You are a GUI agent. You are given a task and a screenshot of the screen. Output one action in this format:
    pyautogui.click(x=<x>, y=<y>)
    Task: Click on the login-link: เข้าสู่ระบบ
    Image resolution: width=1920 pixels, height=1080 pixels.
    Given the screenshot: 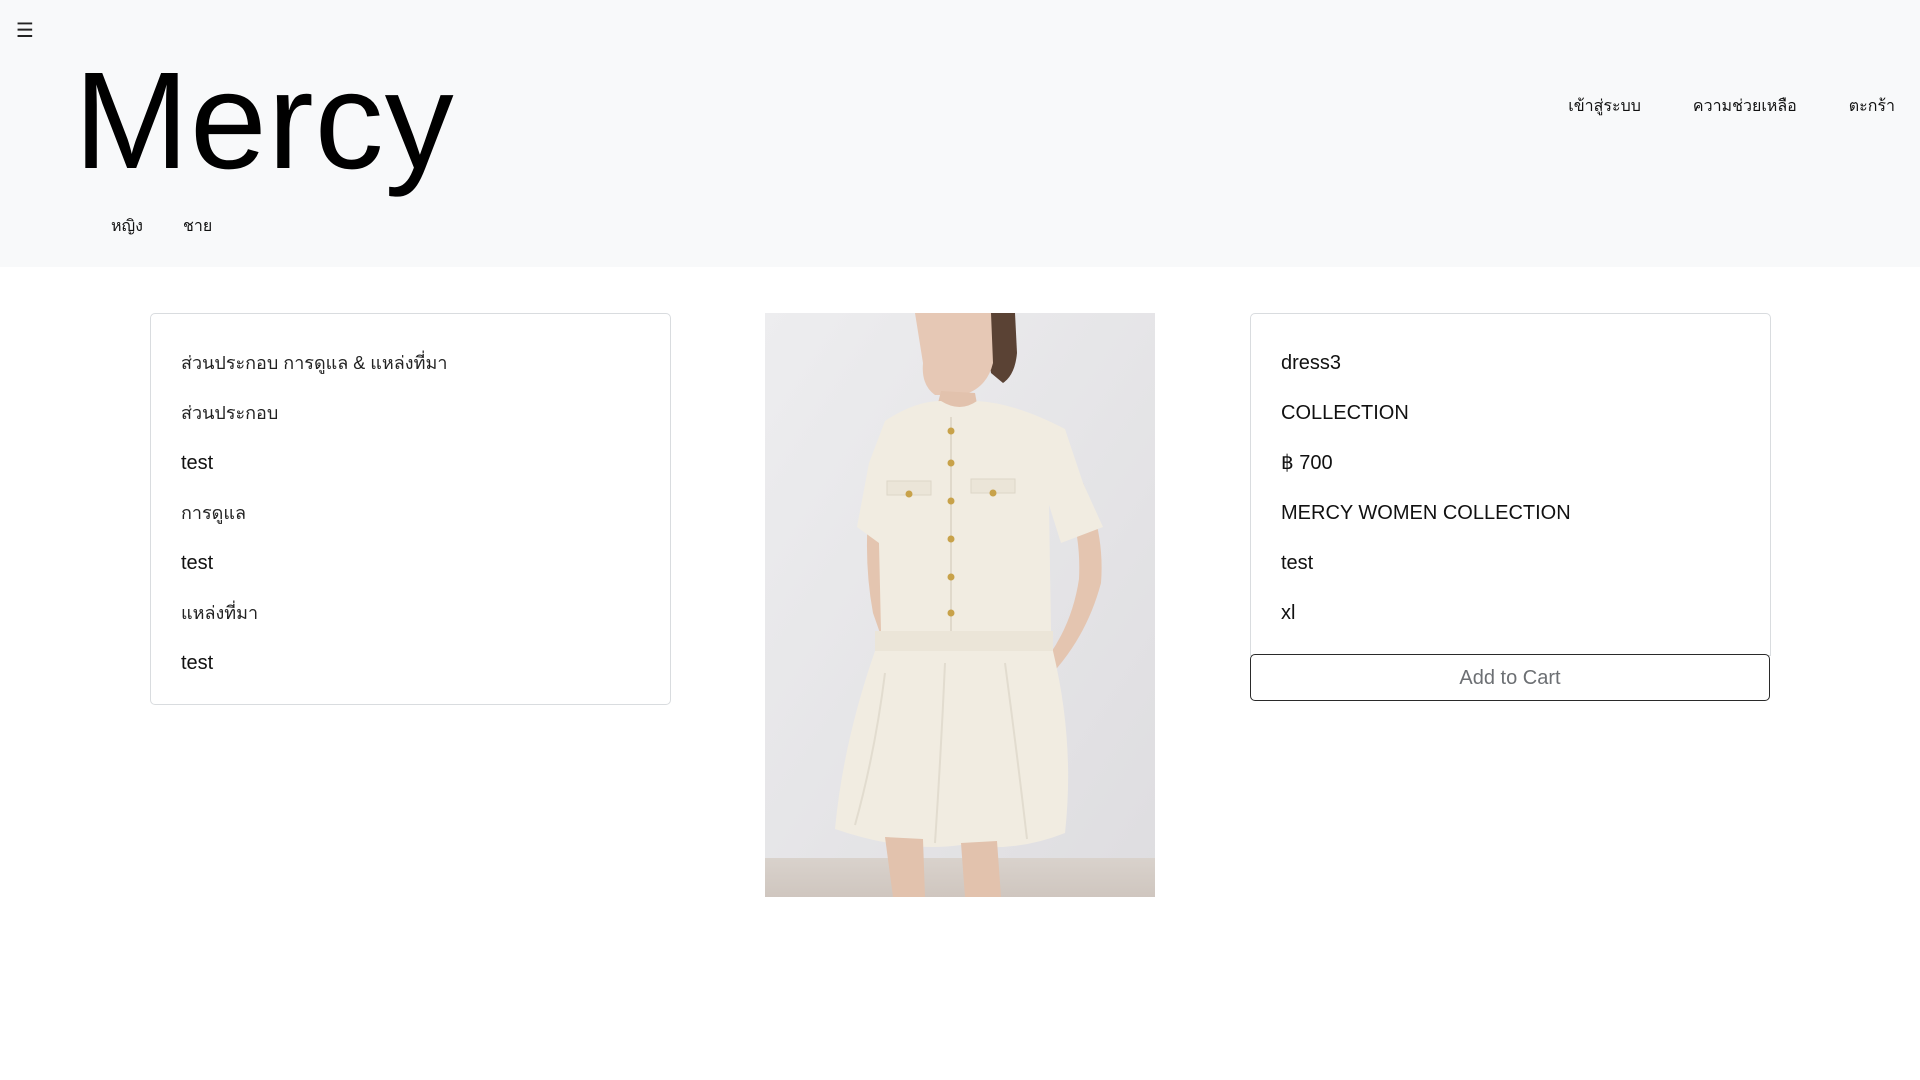 What is the action you would take?
    pyautogui.click(x=1604, y=106)
    